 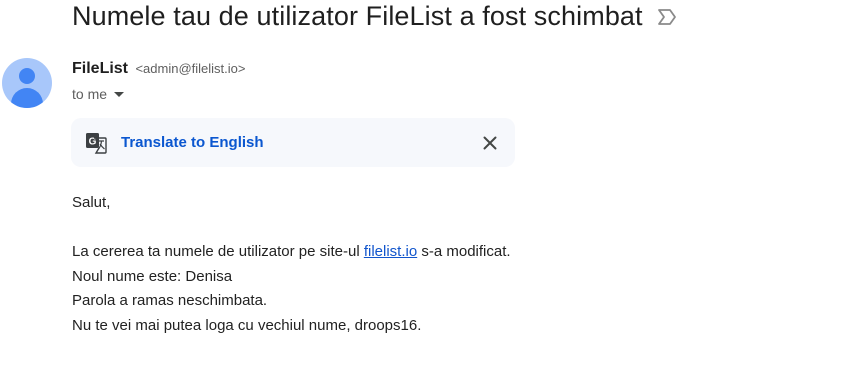 I want to click on label-important-icon, so click(x=667, y=17).